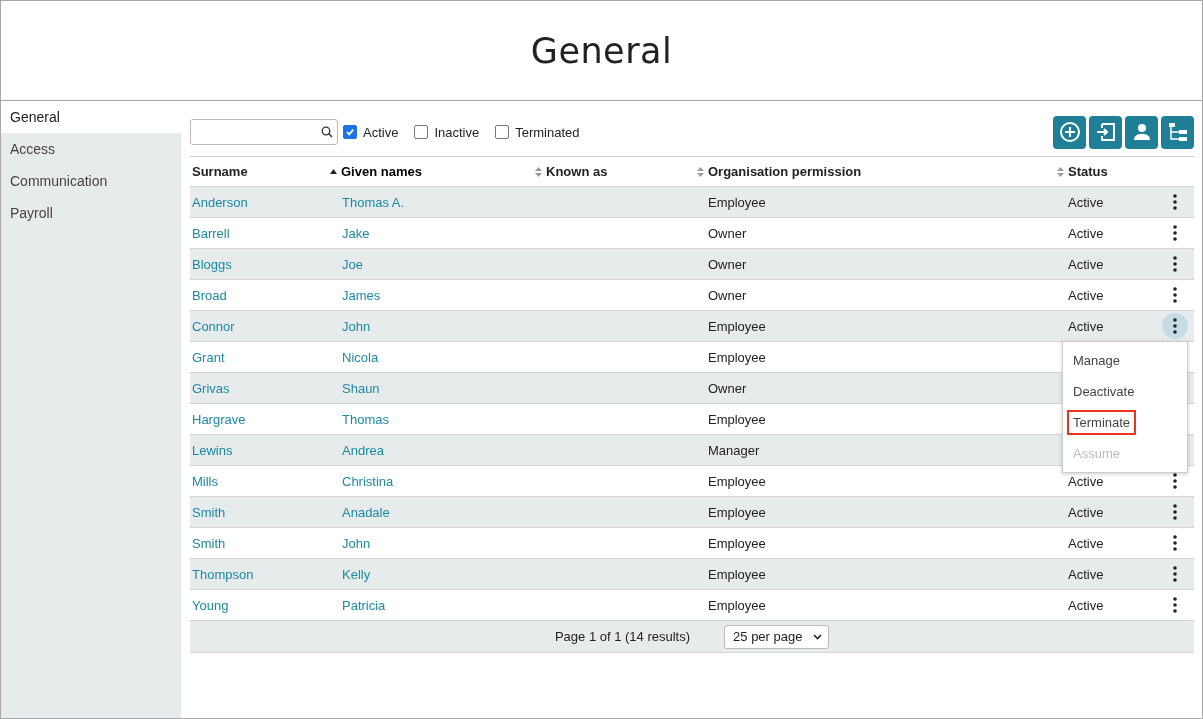  I want to click on tree-button, so click(1177, 132).